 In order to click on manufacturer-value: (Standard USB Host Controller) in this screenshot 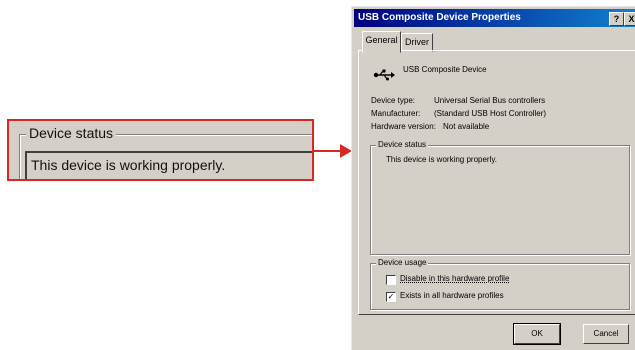, I will do `click(490, 113)`.